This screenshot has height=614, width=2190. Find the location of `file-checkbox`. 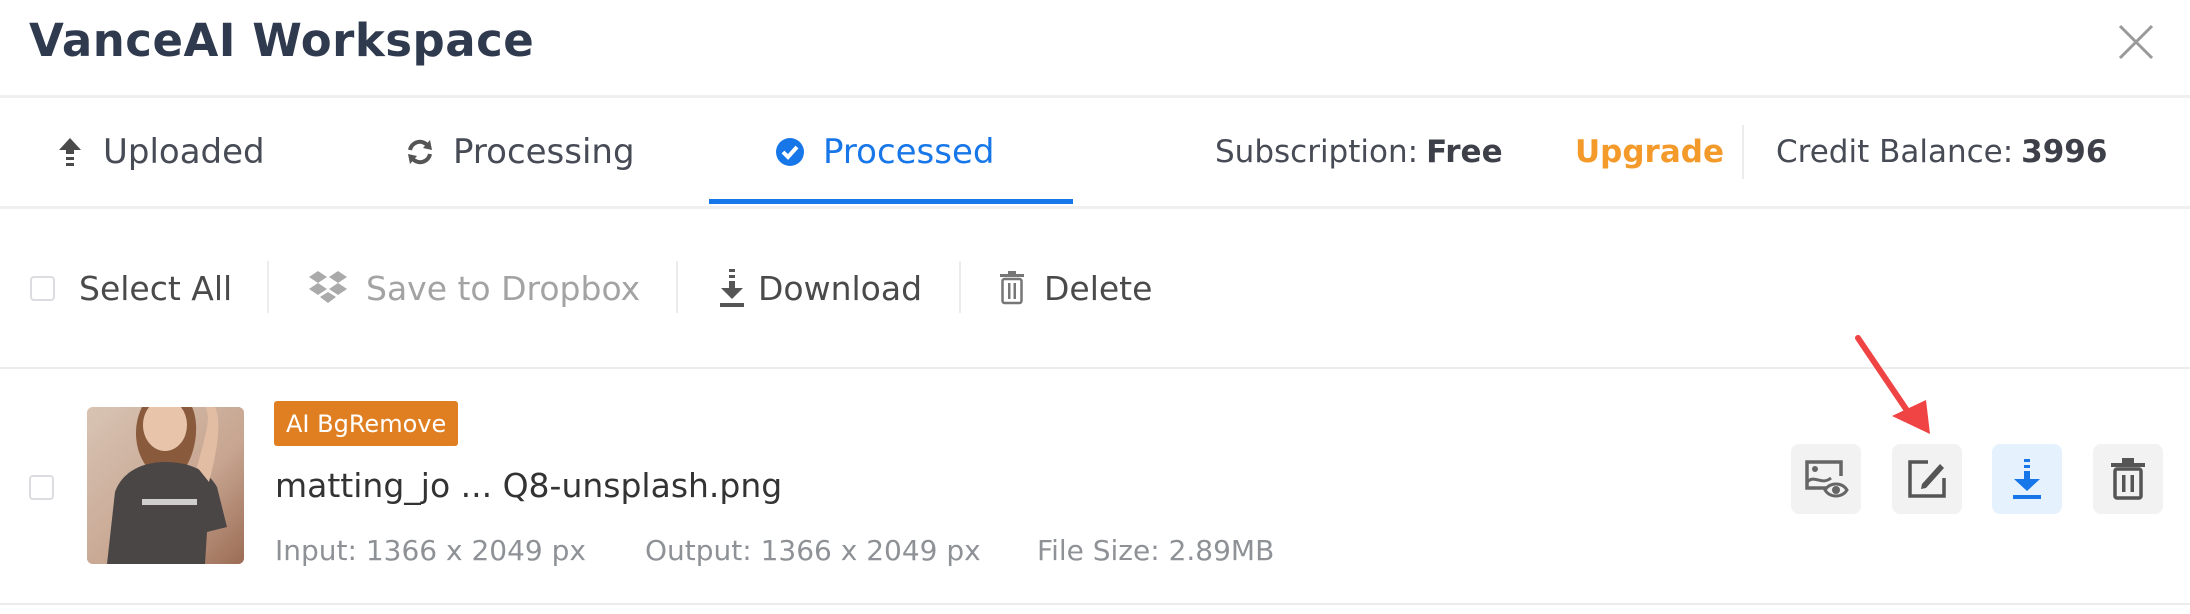

file-checkbox is located at coordinates (41, 487).